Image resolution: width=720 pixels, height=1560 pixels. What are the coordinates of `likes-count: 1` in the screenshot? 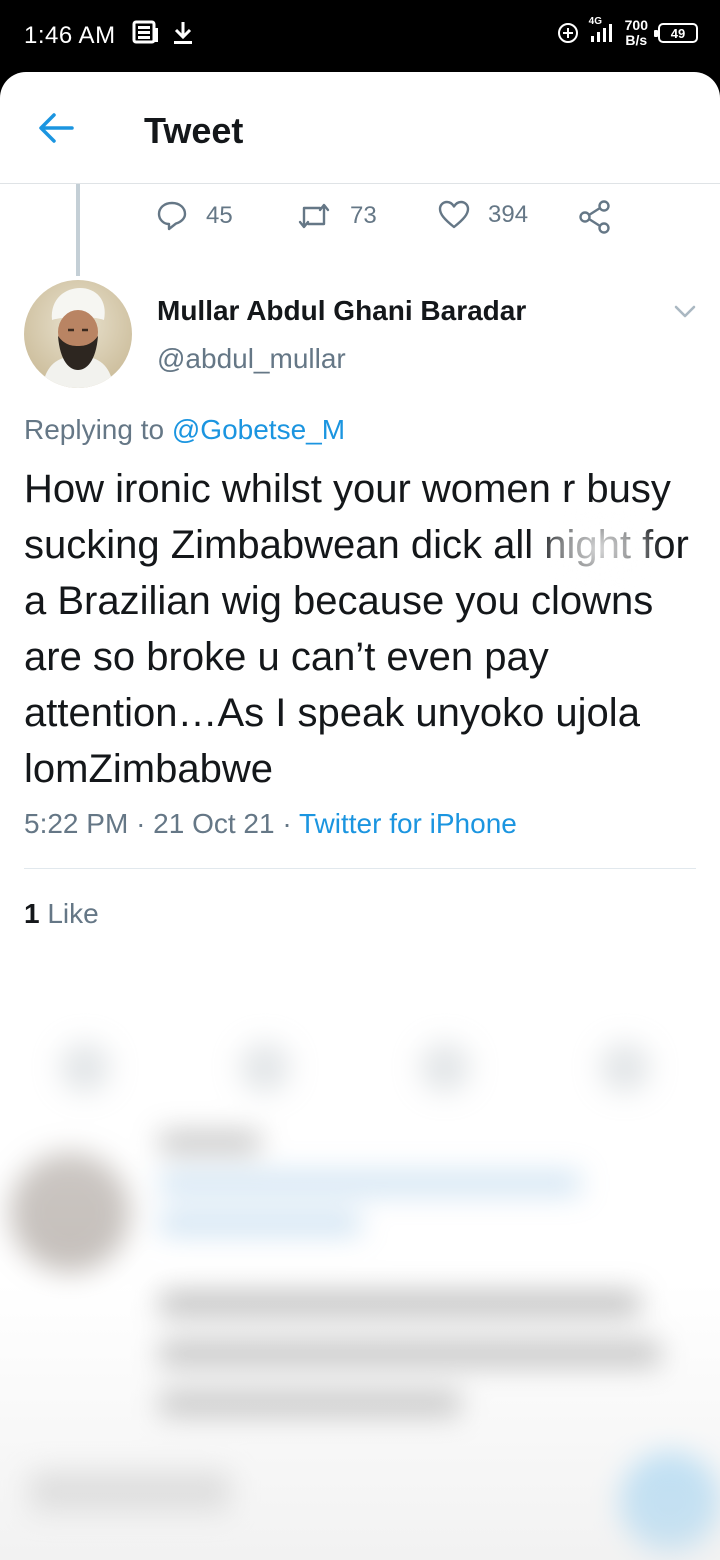 It's located at (32, 913).